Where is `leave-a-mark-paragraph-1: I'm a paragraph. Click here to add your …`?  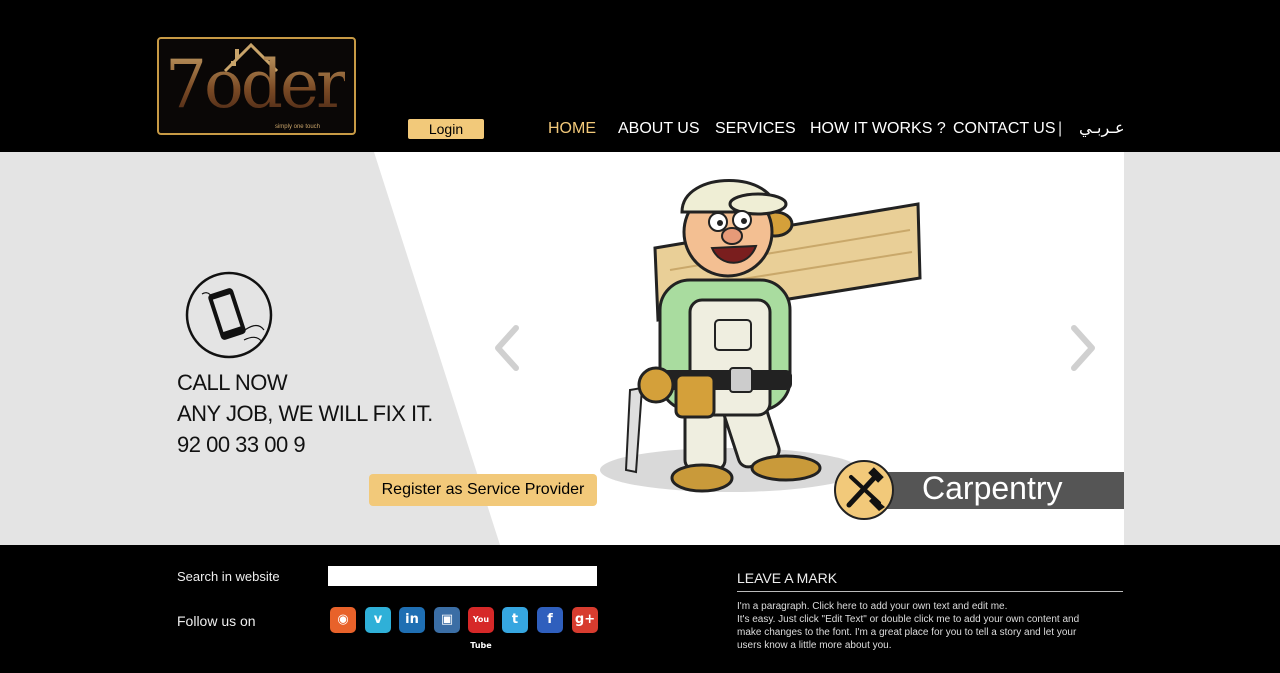 leave-a-mark-paragraph-1: I'm a paragraph. Click here to add your … is located at coordinates (872, 606).